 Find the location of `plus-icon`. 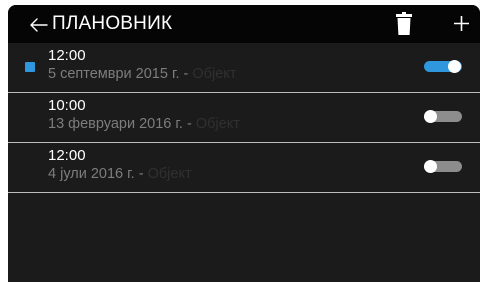

plus-icon is located at coordinates (461, 23).